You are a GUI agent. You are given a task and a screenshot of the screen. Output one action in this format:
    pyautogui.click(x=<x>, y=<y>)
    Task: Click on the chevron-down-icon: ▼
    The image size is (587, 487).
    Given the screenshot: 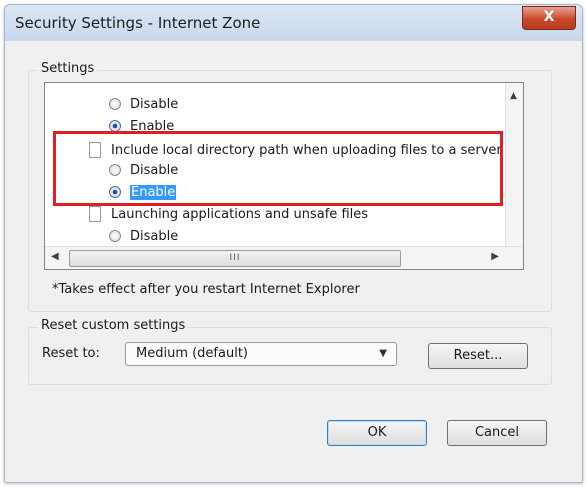 What is the action you would take?
    pyautogui.click(x=383, y=353)
    